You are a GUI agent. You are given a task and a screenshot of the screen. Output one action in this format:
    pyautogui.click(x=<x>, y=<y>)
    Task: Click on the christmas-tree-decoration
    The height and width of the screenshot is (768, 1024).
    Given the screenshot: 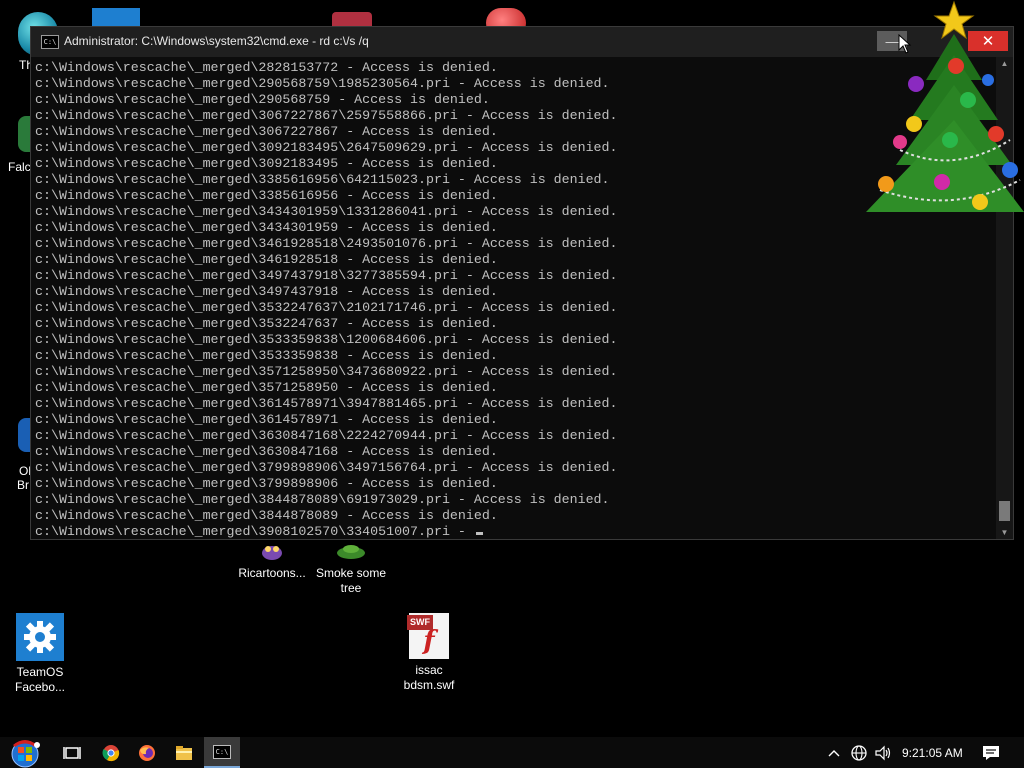 What is the action you would take?
    pyautogui.click(x=942, y=120)
    